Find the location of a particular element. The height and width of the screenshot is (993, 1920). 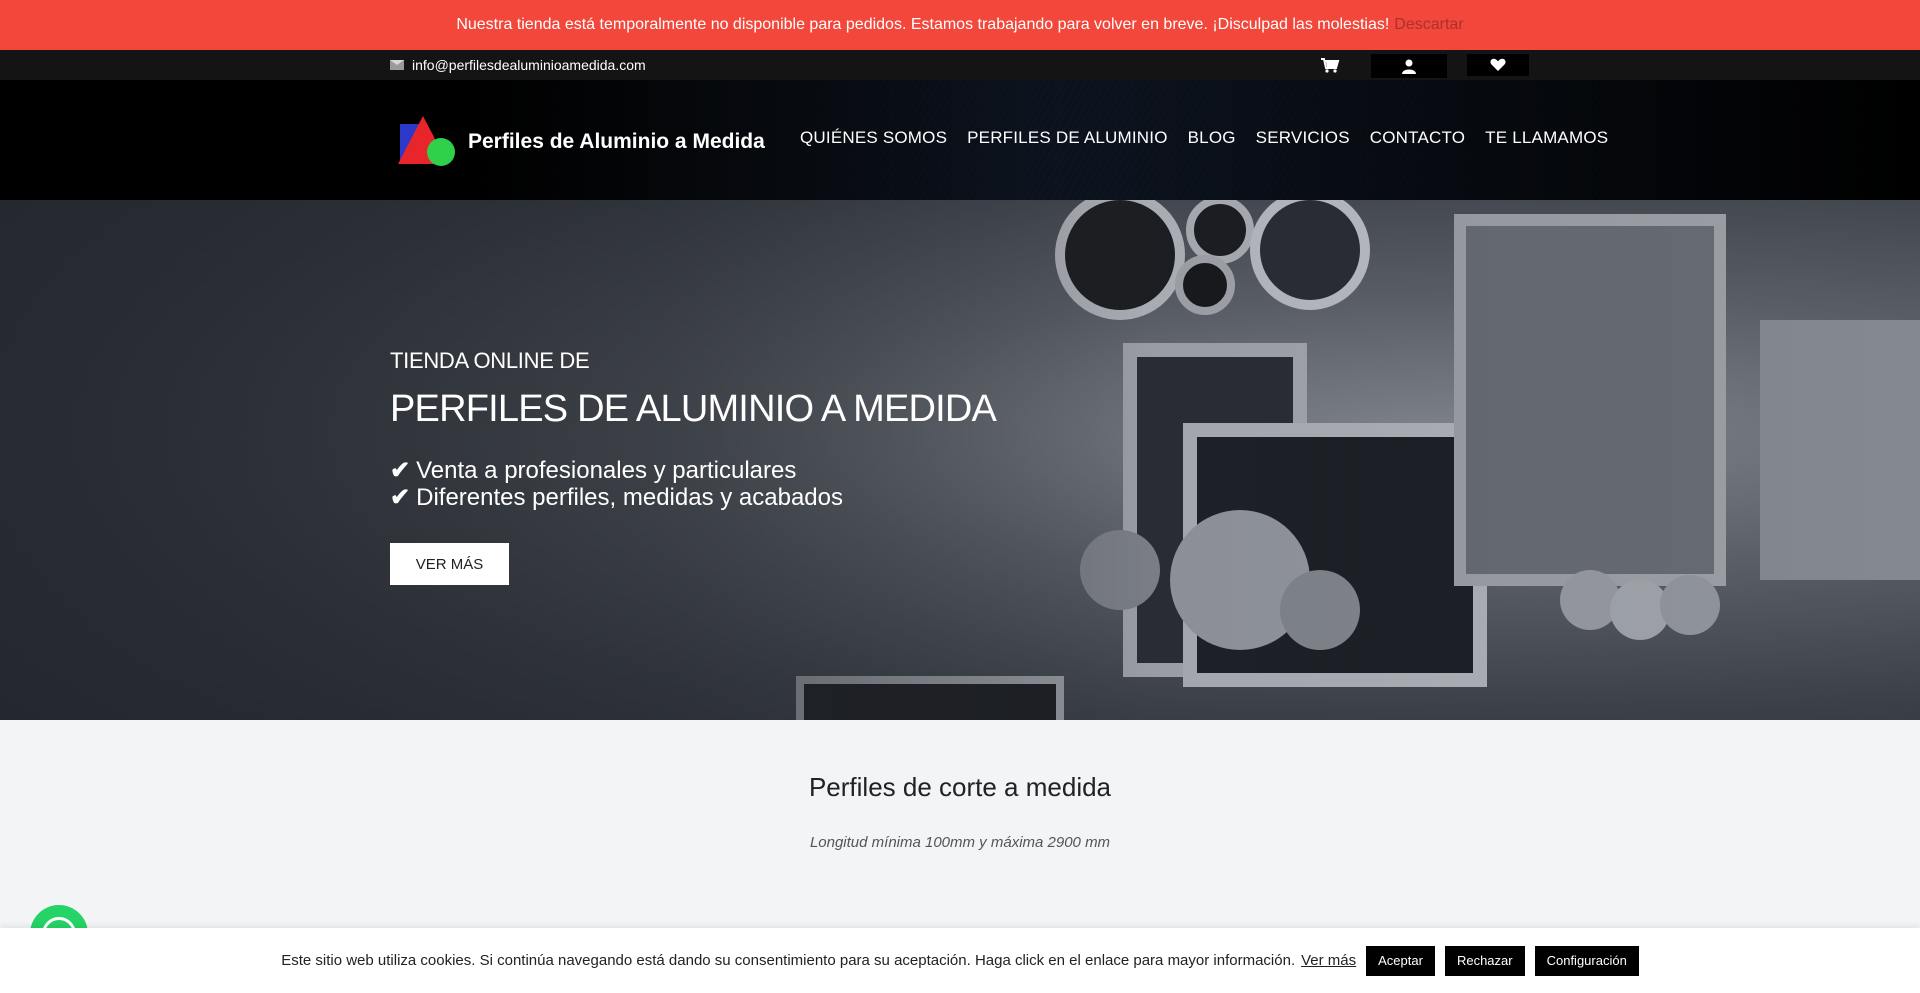

nav-item-quienes-somos: QUIÉNES SOMOS is located at coordinates (873, 138).